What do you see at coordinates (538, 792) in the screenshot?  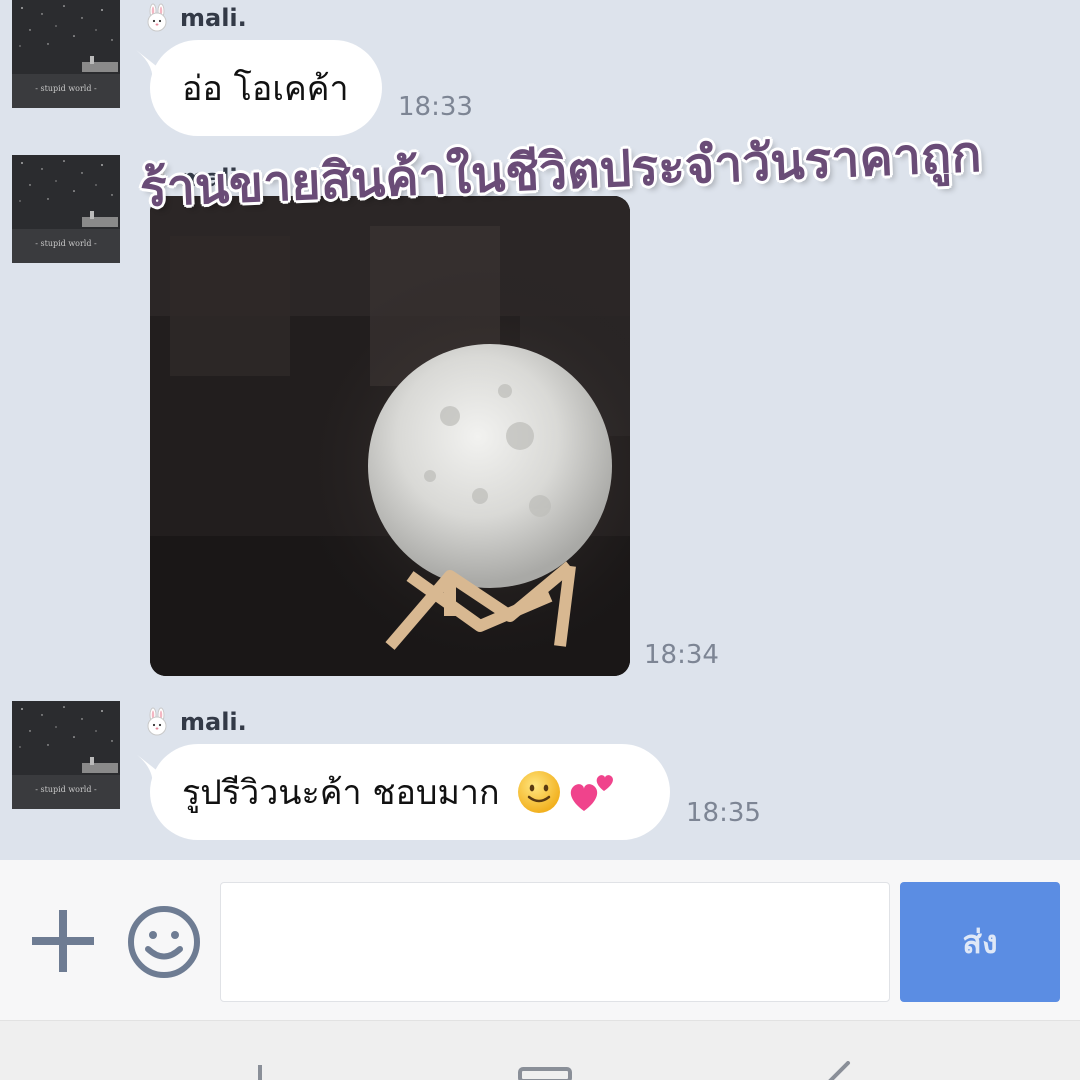 I see `slightly-smiling-face-icon` at bounding box center [538, 792].